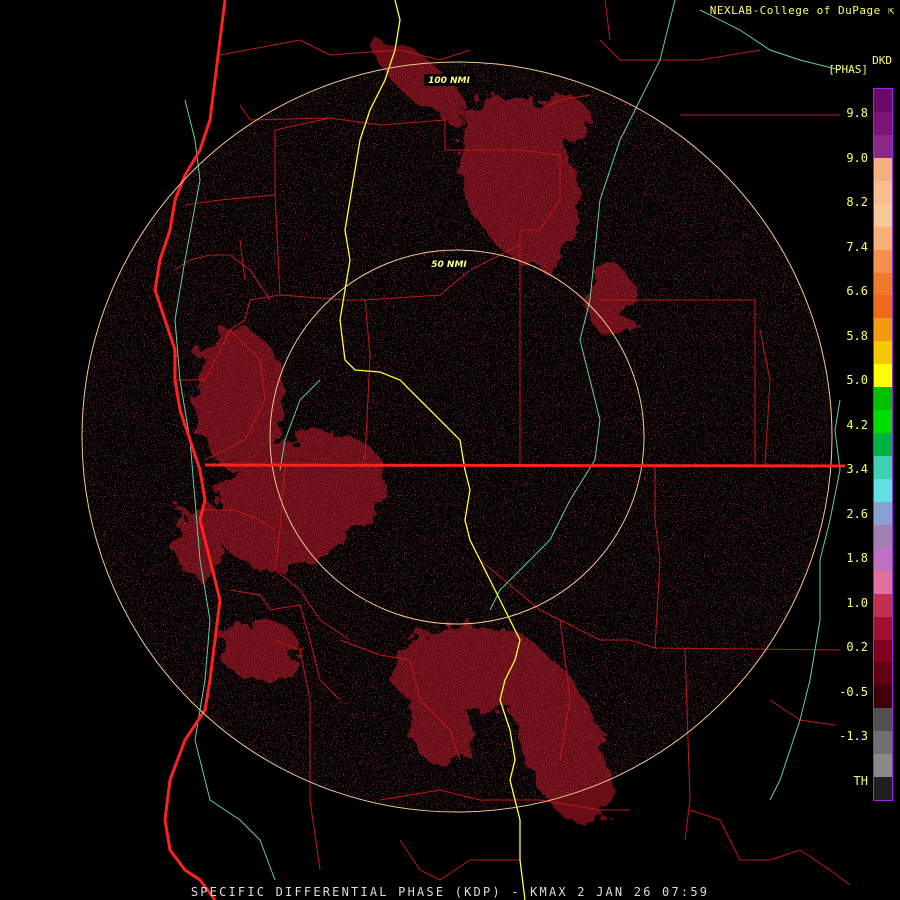 The height and width of the screenshot is (900, 900). Describe the element at coordinates (891, 10) in the screenshot. I see `corner-arrow-icon: ⇱` at that location.